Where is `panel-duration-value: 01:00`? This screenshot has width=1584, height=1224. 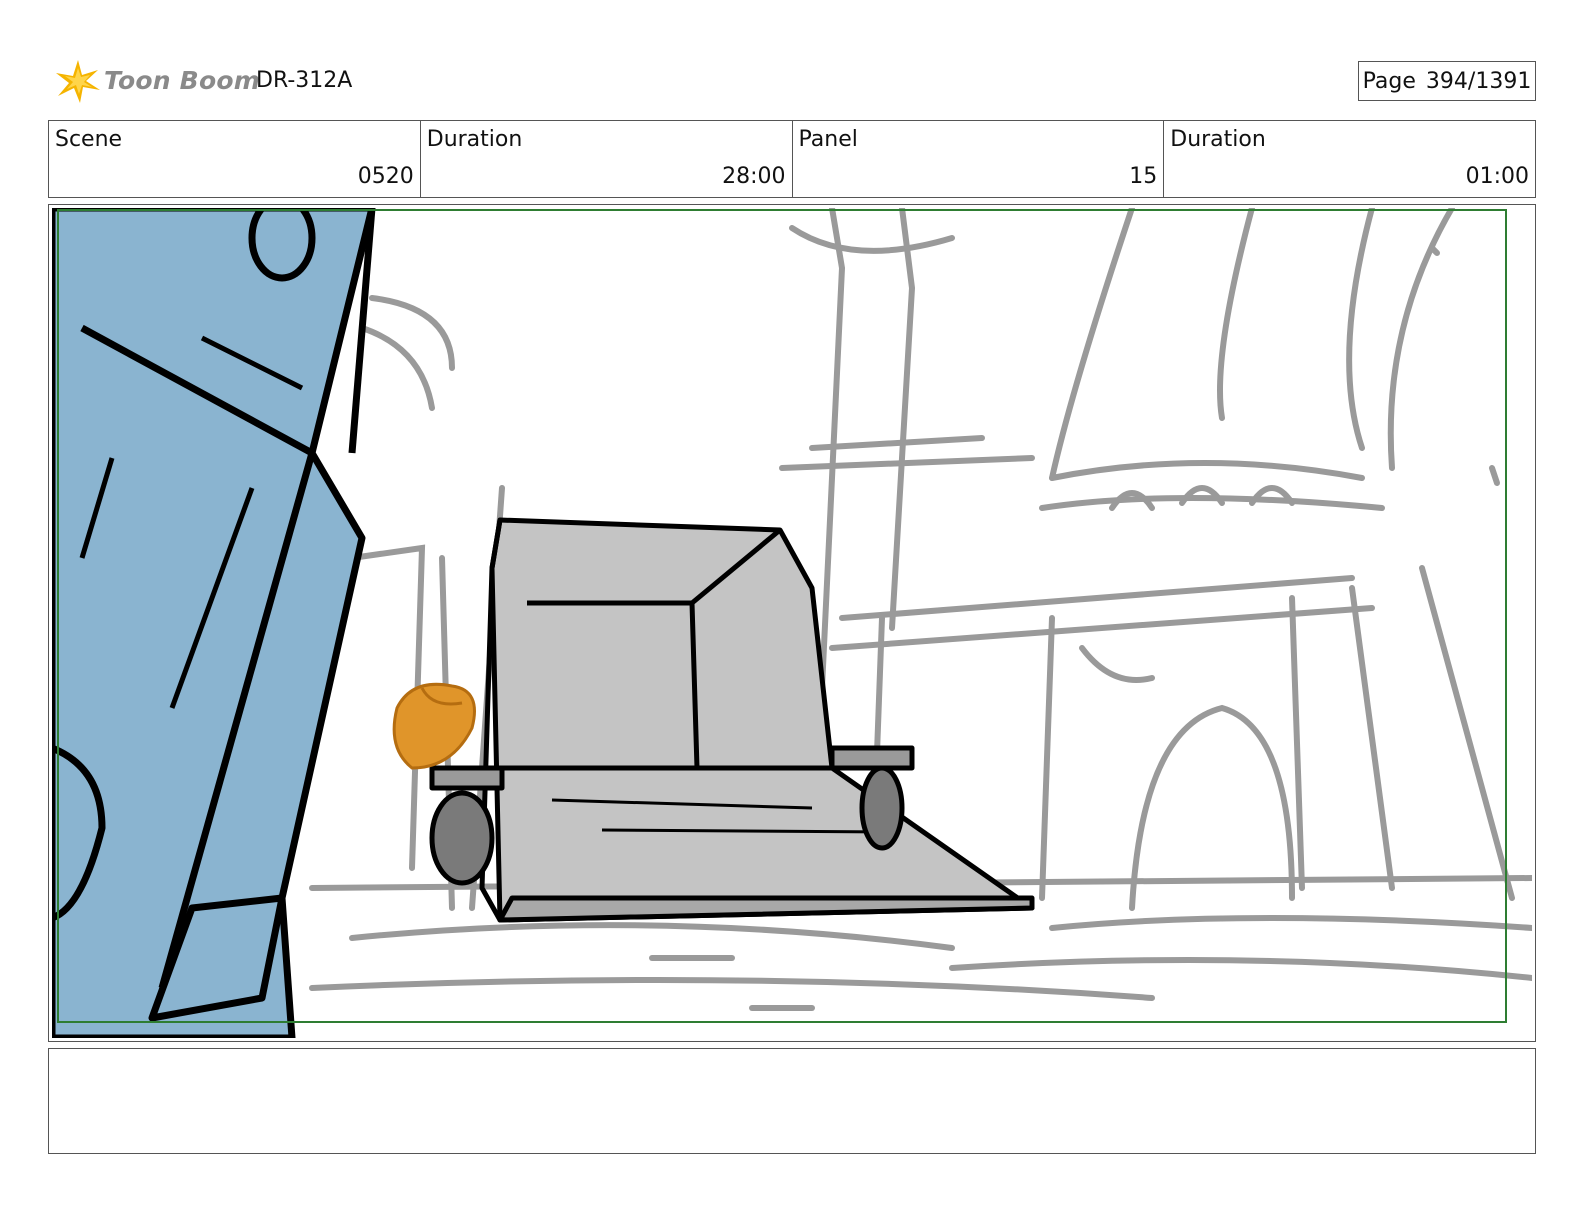 panel-duration-value: 01:00 is located at coordinates (1497, 176).